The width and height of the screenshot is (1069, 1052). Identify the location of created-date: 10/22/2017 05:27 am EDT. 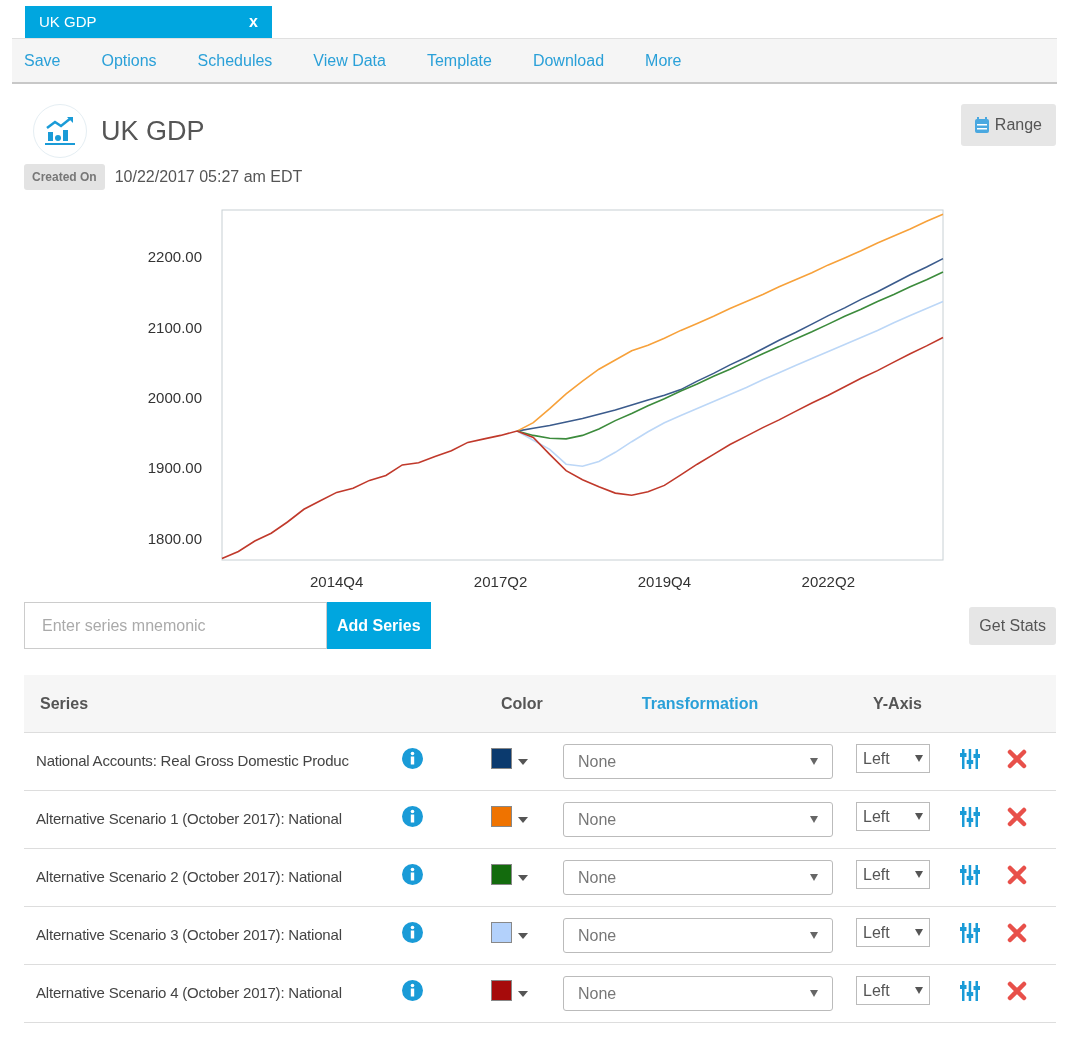
(208, 177).